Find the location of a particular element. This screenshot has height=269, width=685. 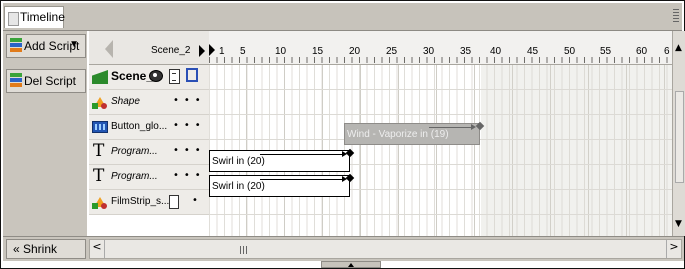

layer-toggle: • is located at coordinates (195, 200).